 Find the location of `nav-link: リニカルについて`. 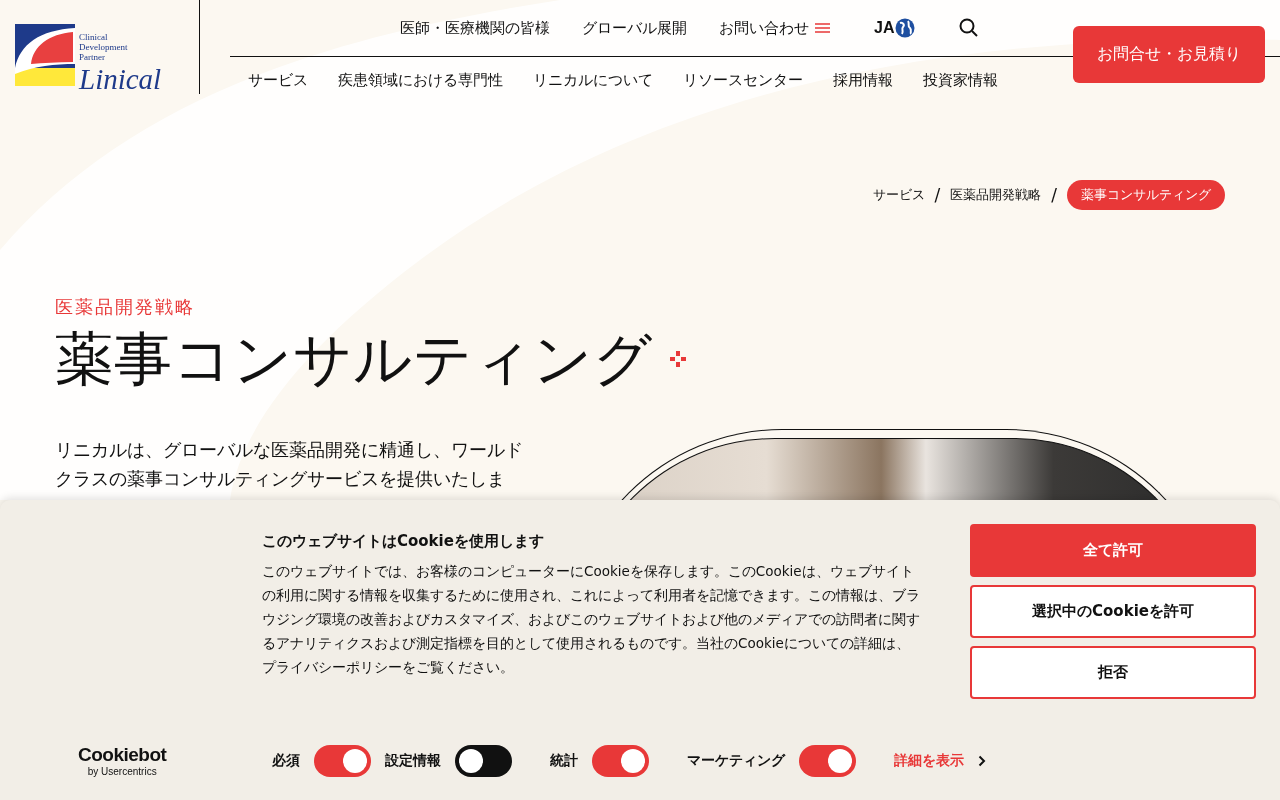

nav-link: リニカルについて is located at coordinates (593, 80).